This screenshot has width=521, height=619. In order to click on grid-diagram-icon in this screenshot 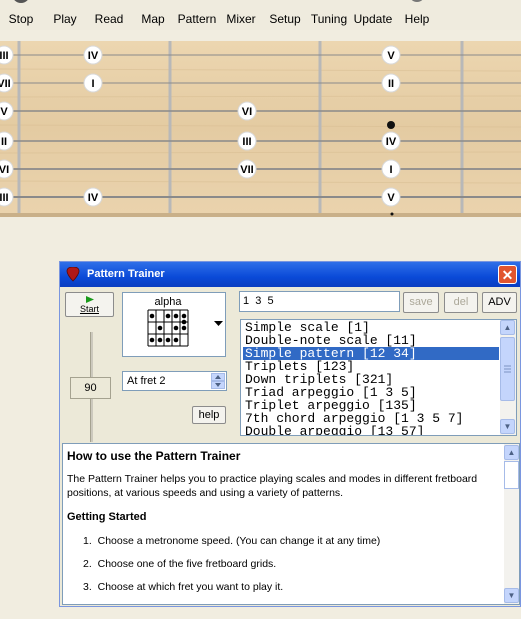, I will do `click(168, 328)`.